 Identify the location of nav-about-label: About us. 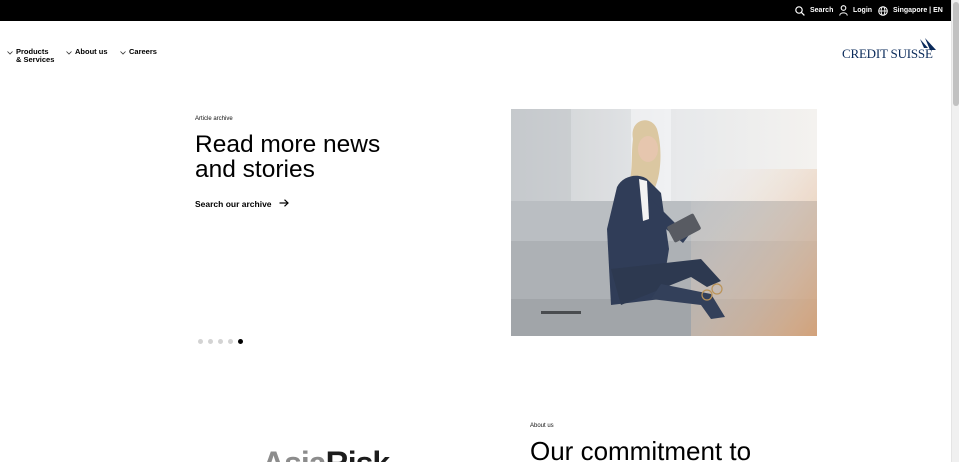
(91, 51).